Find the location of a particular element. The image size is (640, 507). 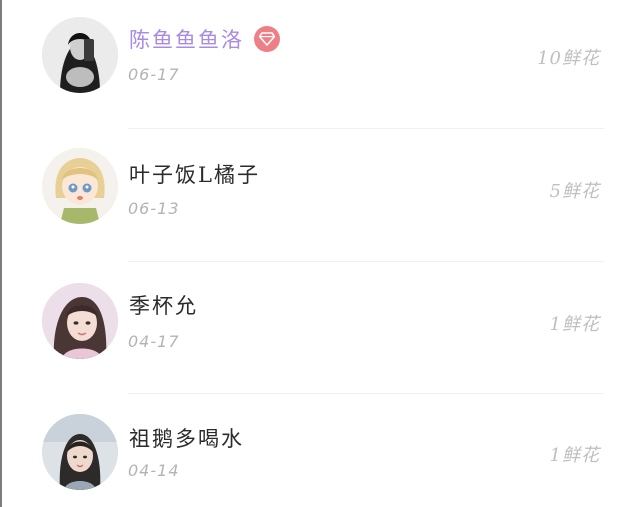

diamond-icon is located at coordinates (267, 39).